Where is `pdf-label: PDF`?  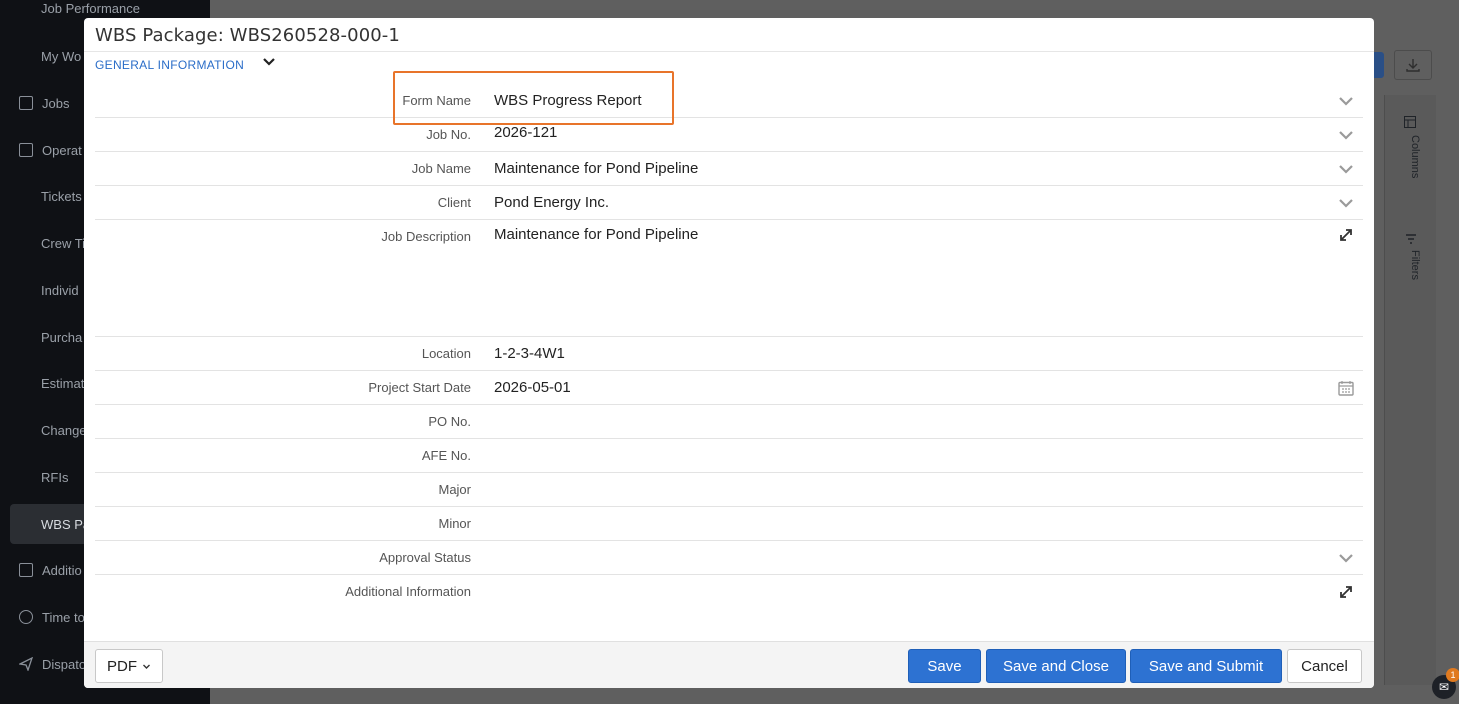
pdf-label: PDF is located at coordinates (122, 666).